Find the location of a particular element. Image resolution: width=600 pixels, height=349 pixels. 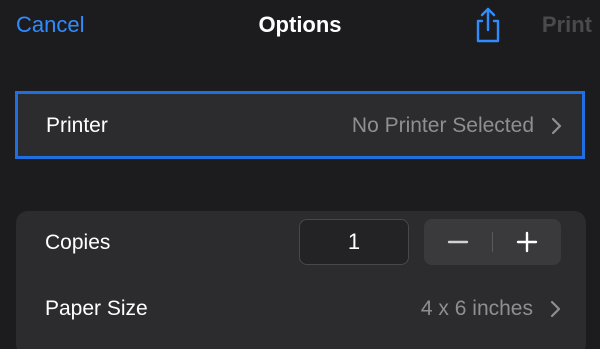

copies-stepper is located at coordinates (492, 242).